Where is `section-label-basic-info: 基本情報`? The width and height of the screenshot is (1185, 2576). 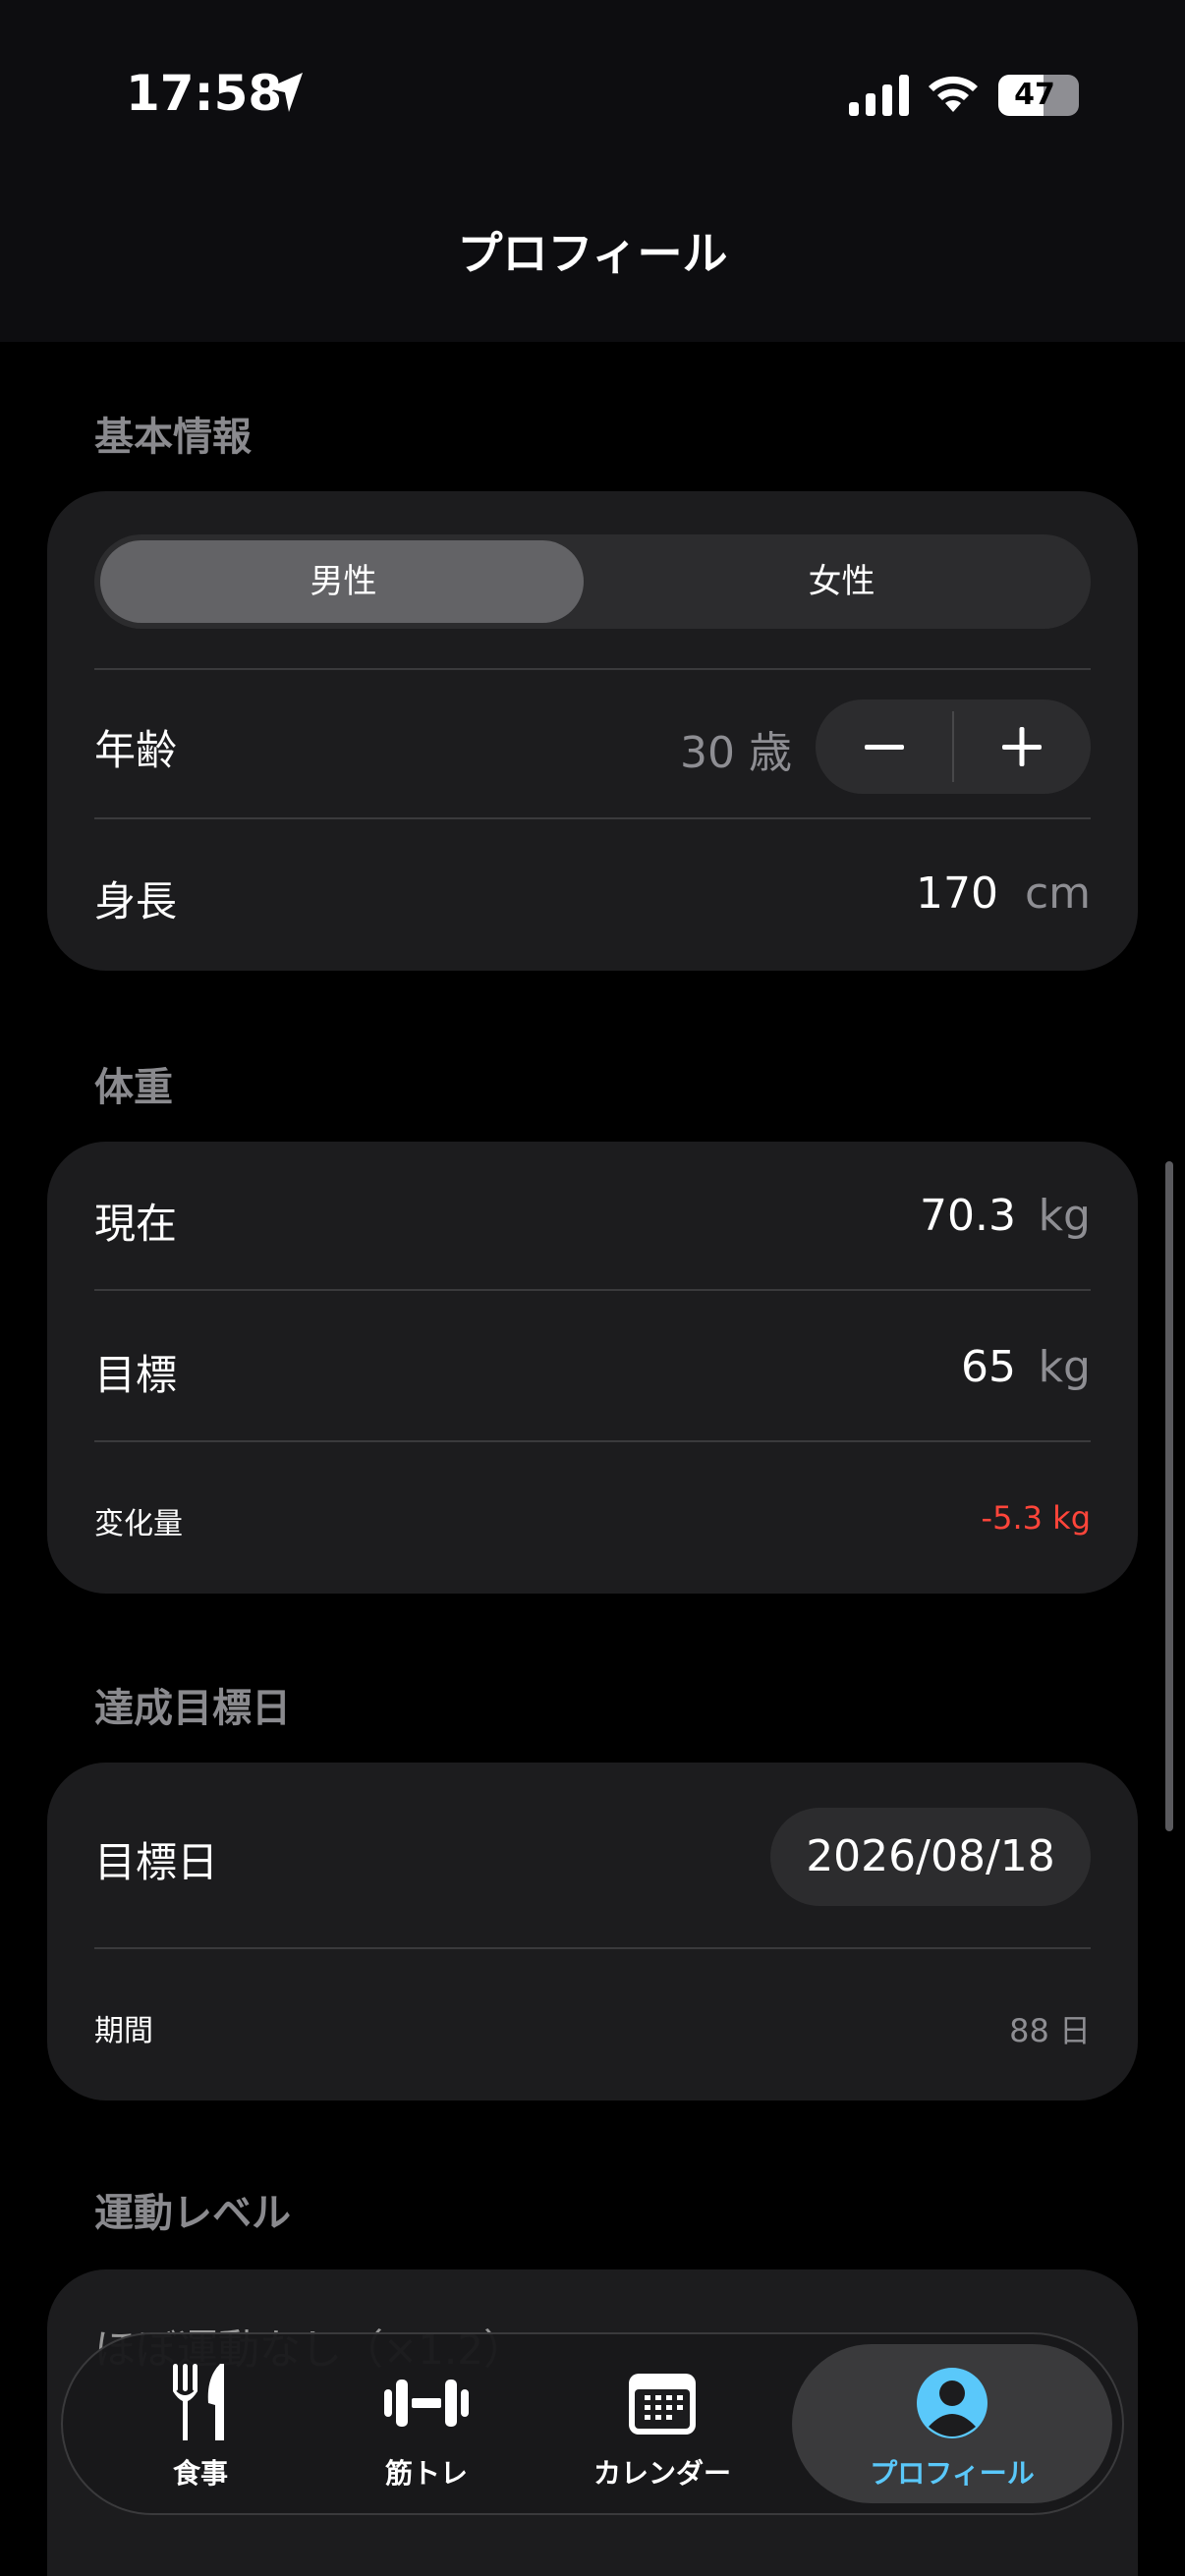
section-label-basic-info: 基本情報 is located at coordinates (173, 437).